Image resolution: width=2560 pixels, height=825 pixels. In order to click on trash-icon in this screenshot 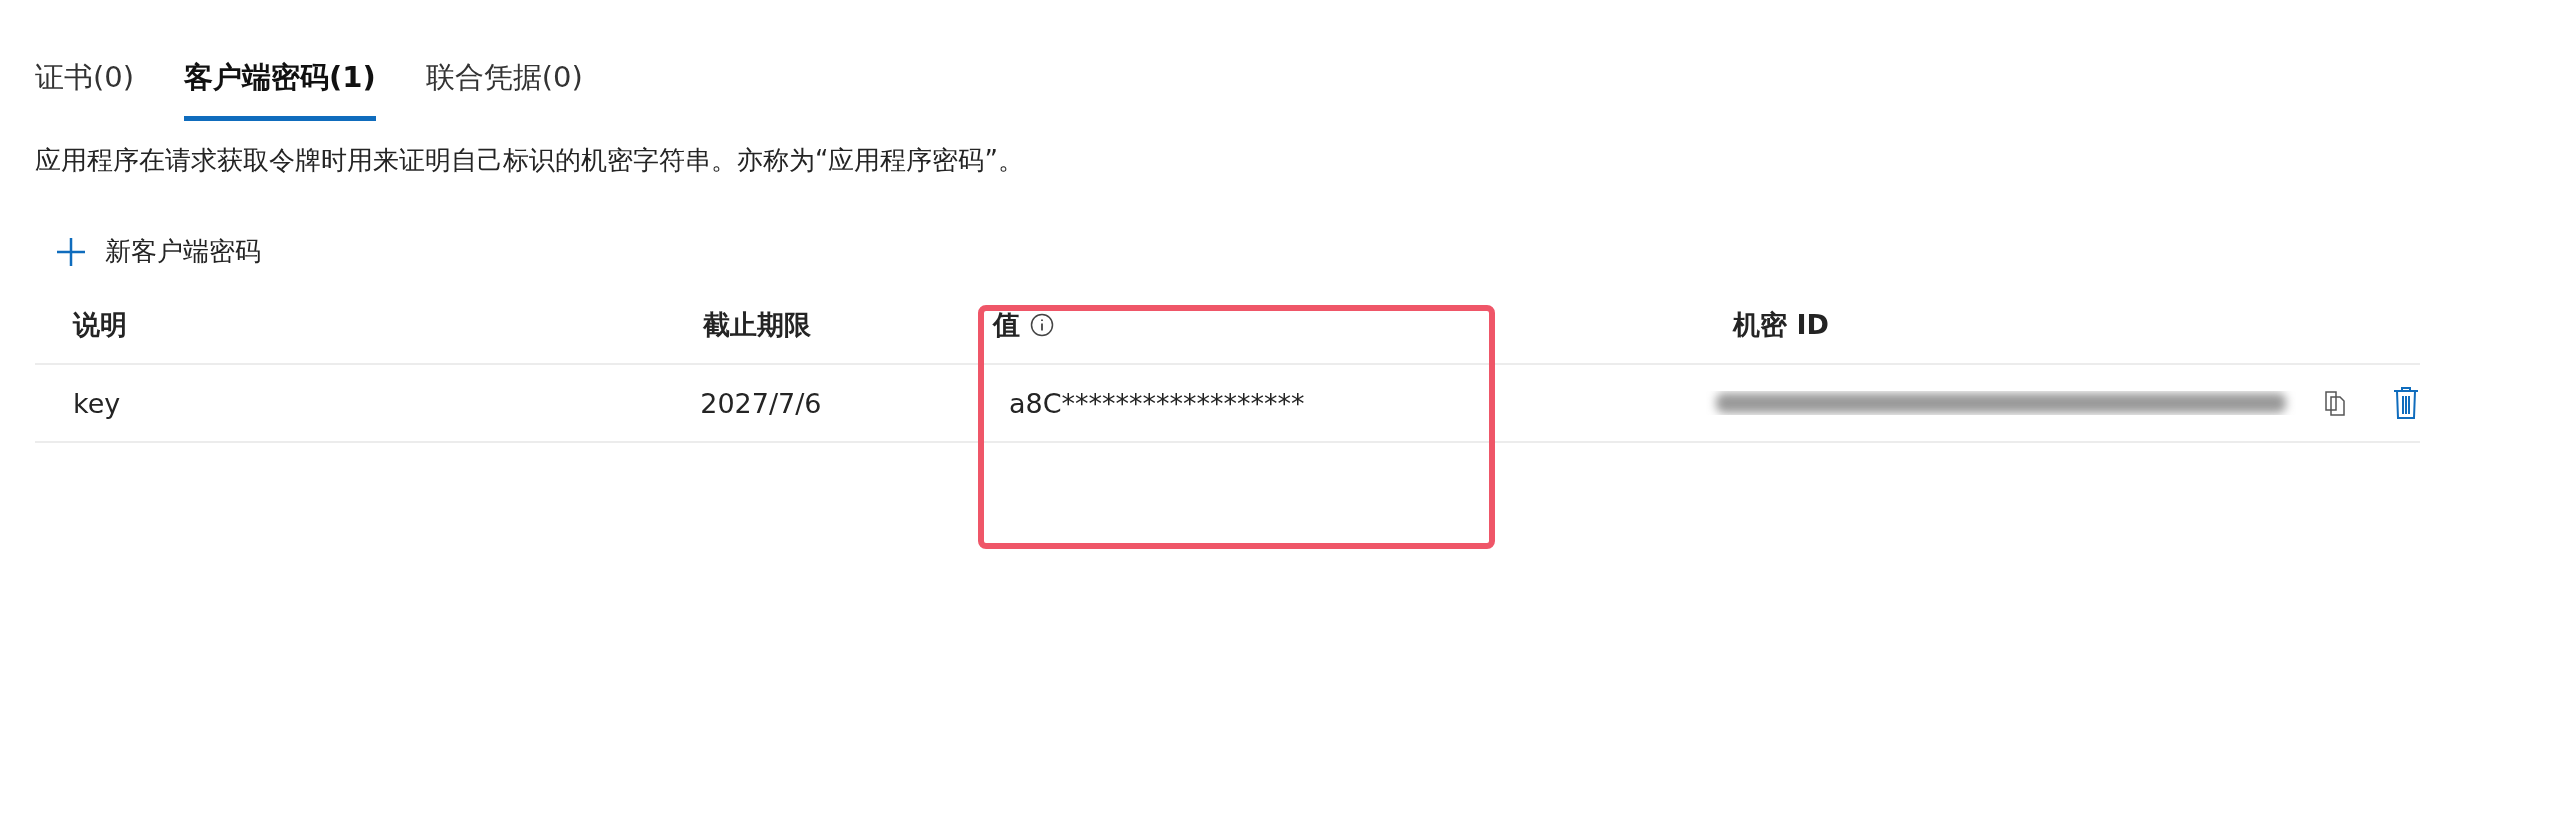, I will do `click(2406, 403)`.